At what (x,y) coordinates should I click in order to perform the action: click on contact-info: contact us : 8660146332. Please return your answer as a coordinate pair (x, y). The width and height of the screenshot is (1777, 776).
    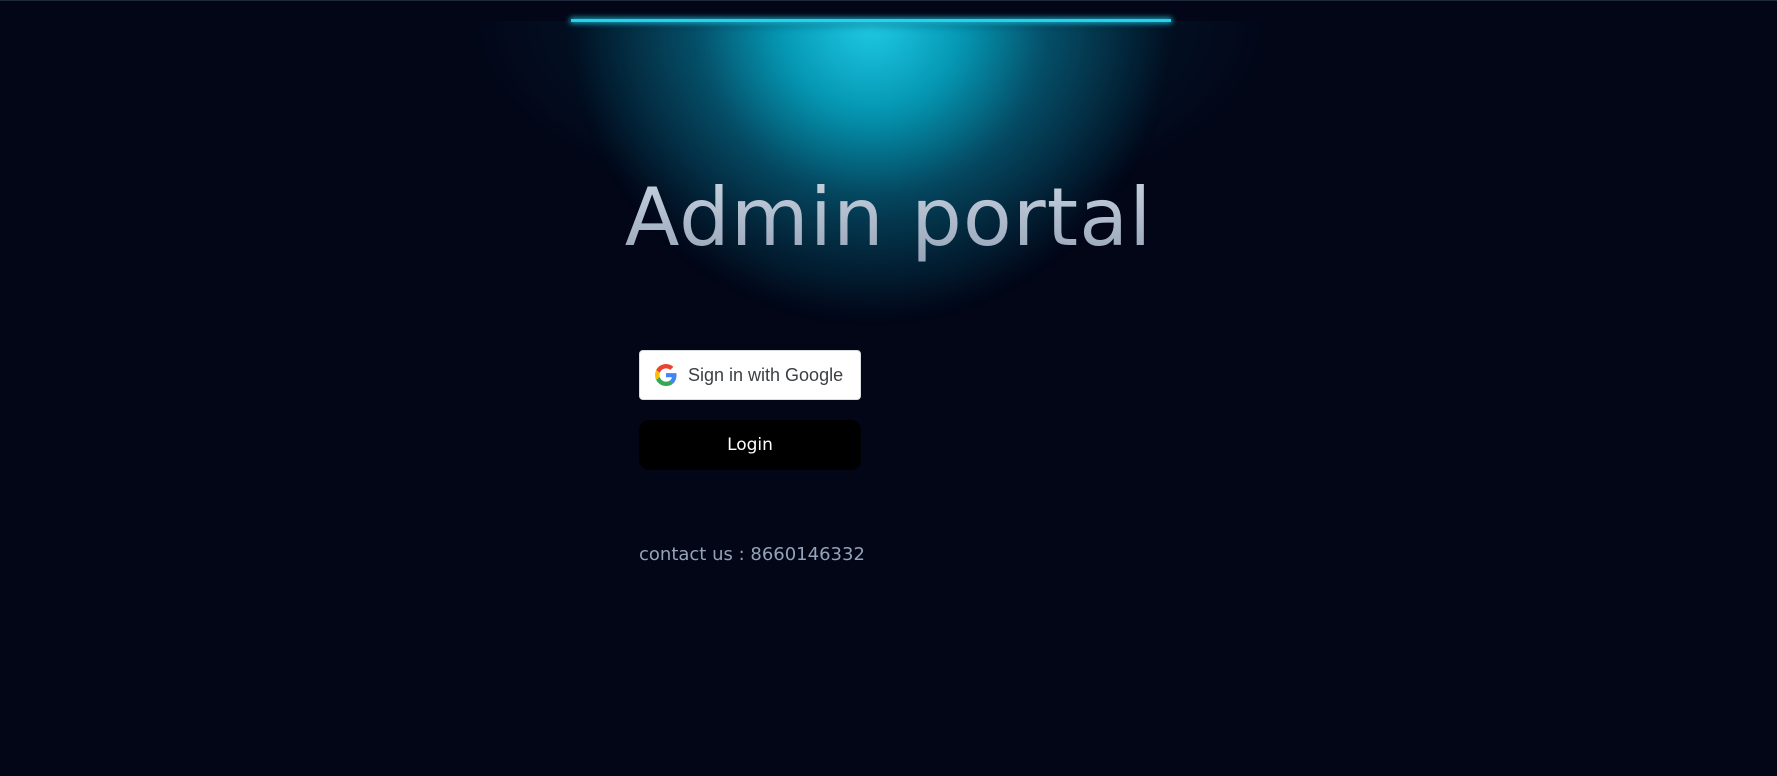
    Looking at the image, I should click on (752, 554).